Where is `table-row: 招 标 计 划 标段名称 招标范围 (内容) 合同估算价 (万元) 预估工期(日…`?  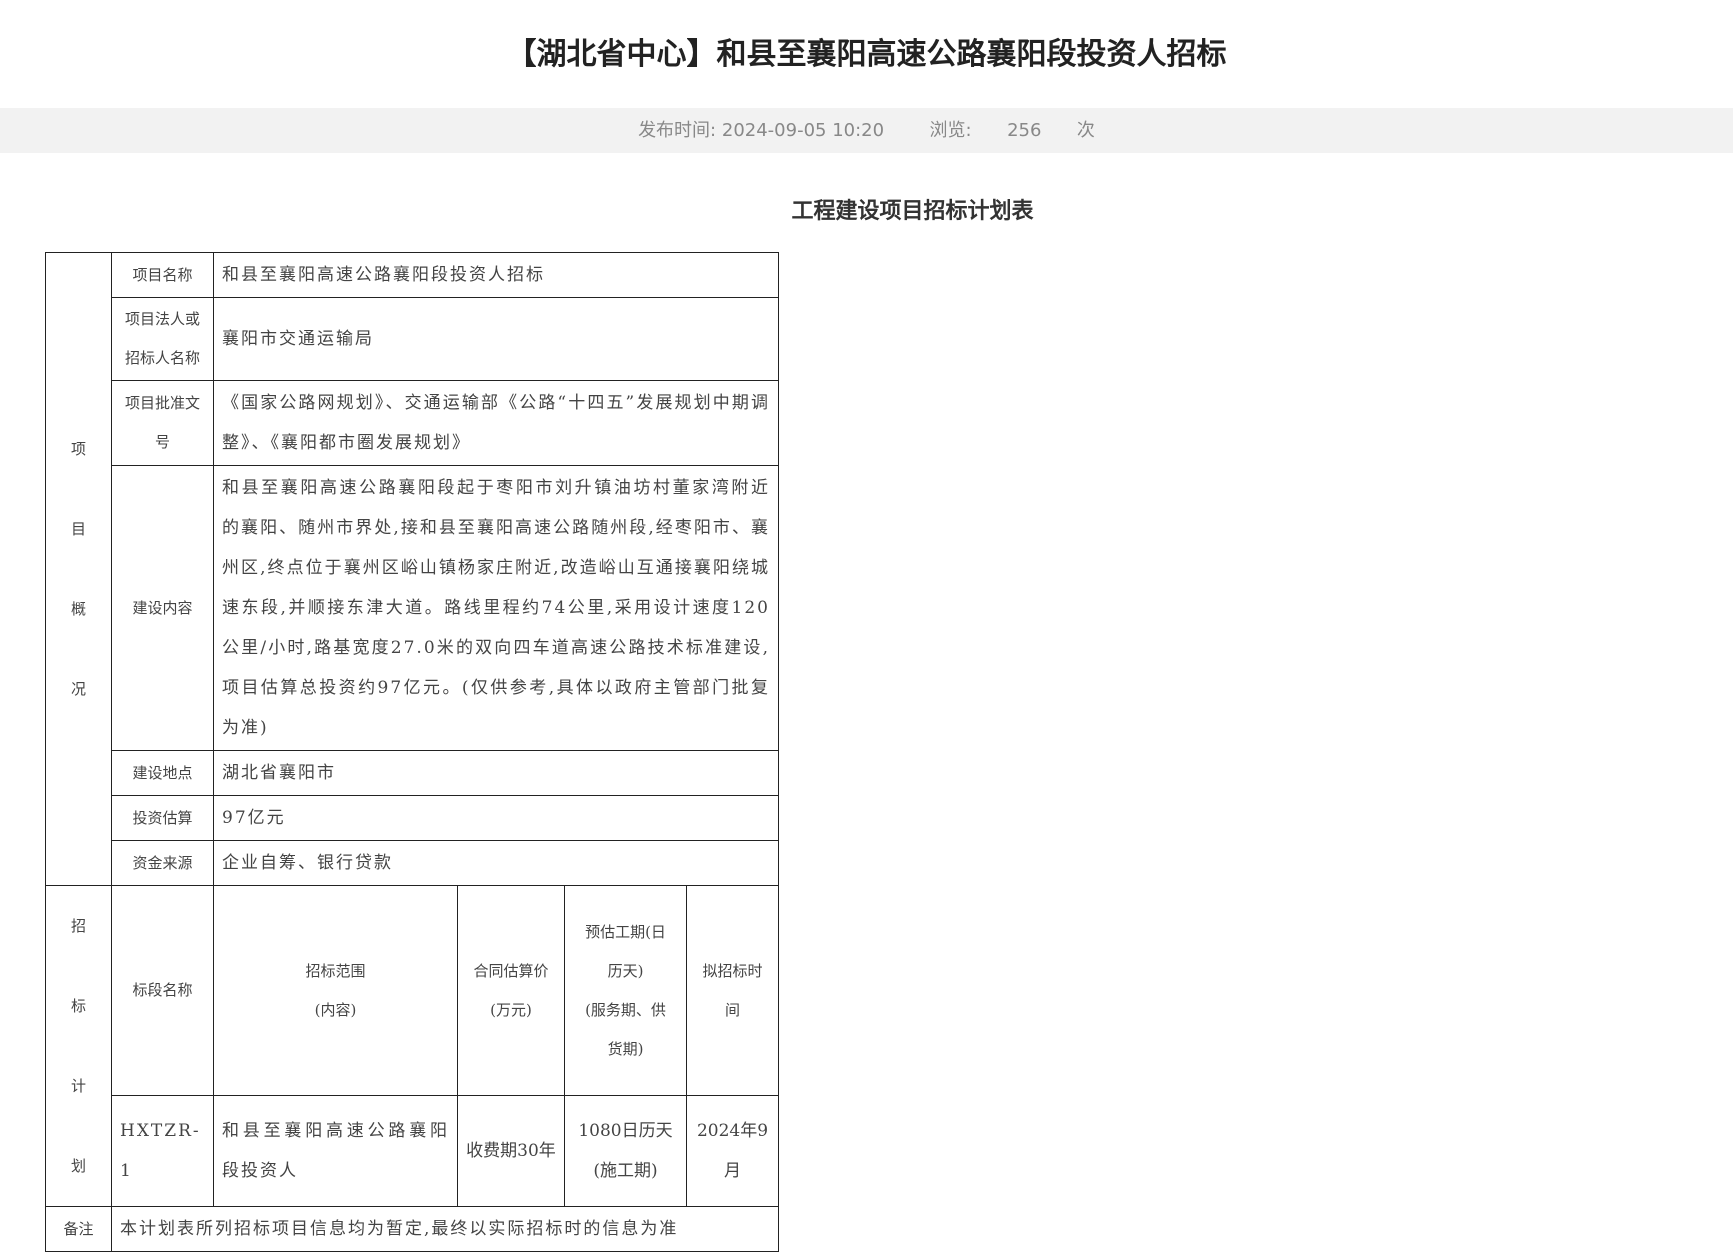 table-row: 招 标 计 划 标段名称 招标范围 (内容) 合同估算价 (万元) 预估工期(日… is located at coordinates (412, 1045).